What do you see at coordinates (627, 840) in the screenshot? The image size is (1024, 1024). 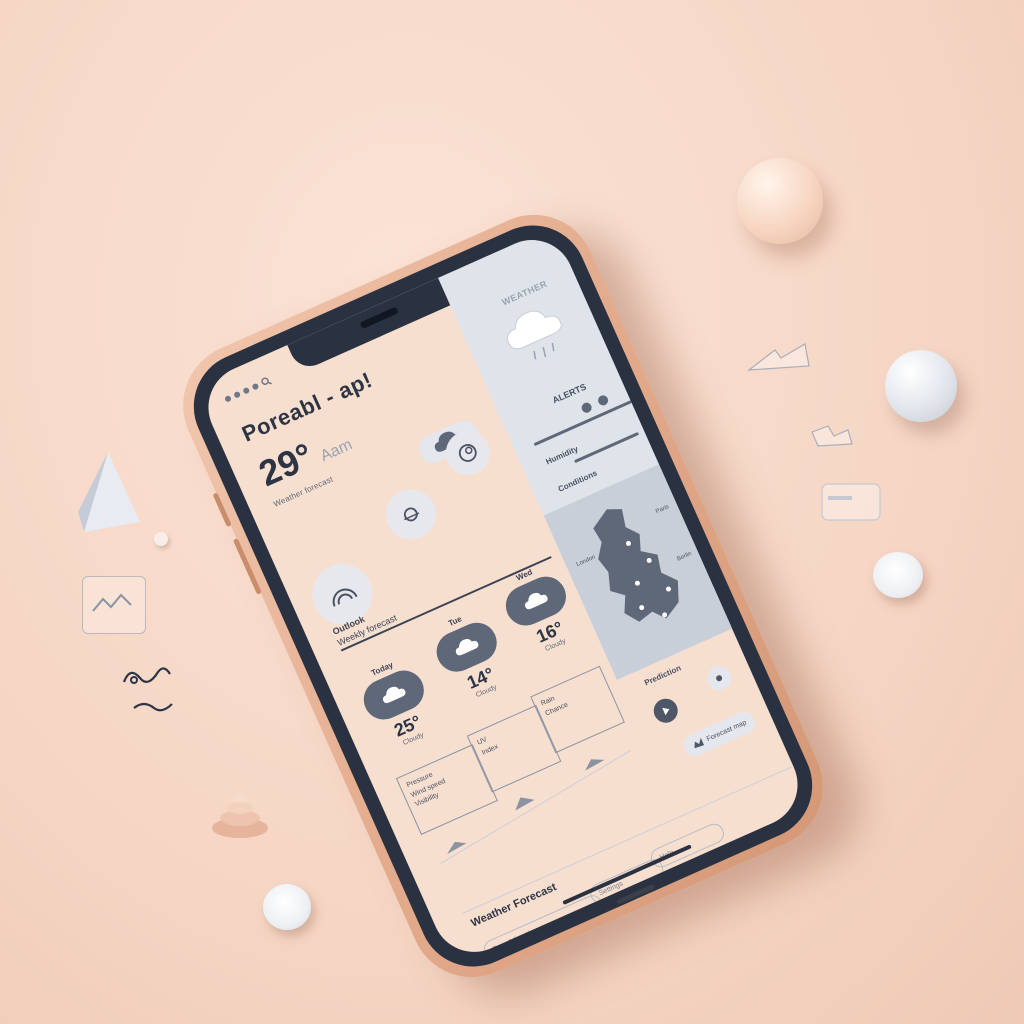 I see `bottom-divider` at bounding box center [627, 840].